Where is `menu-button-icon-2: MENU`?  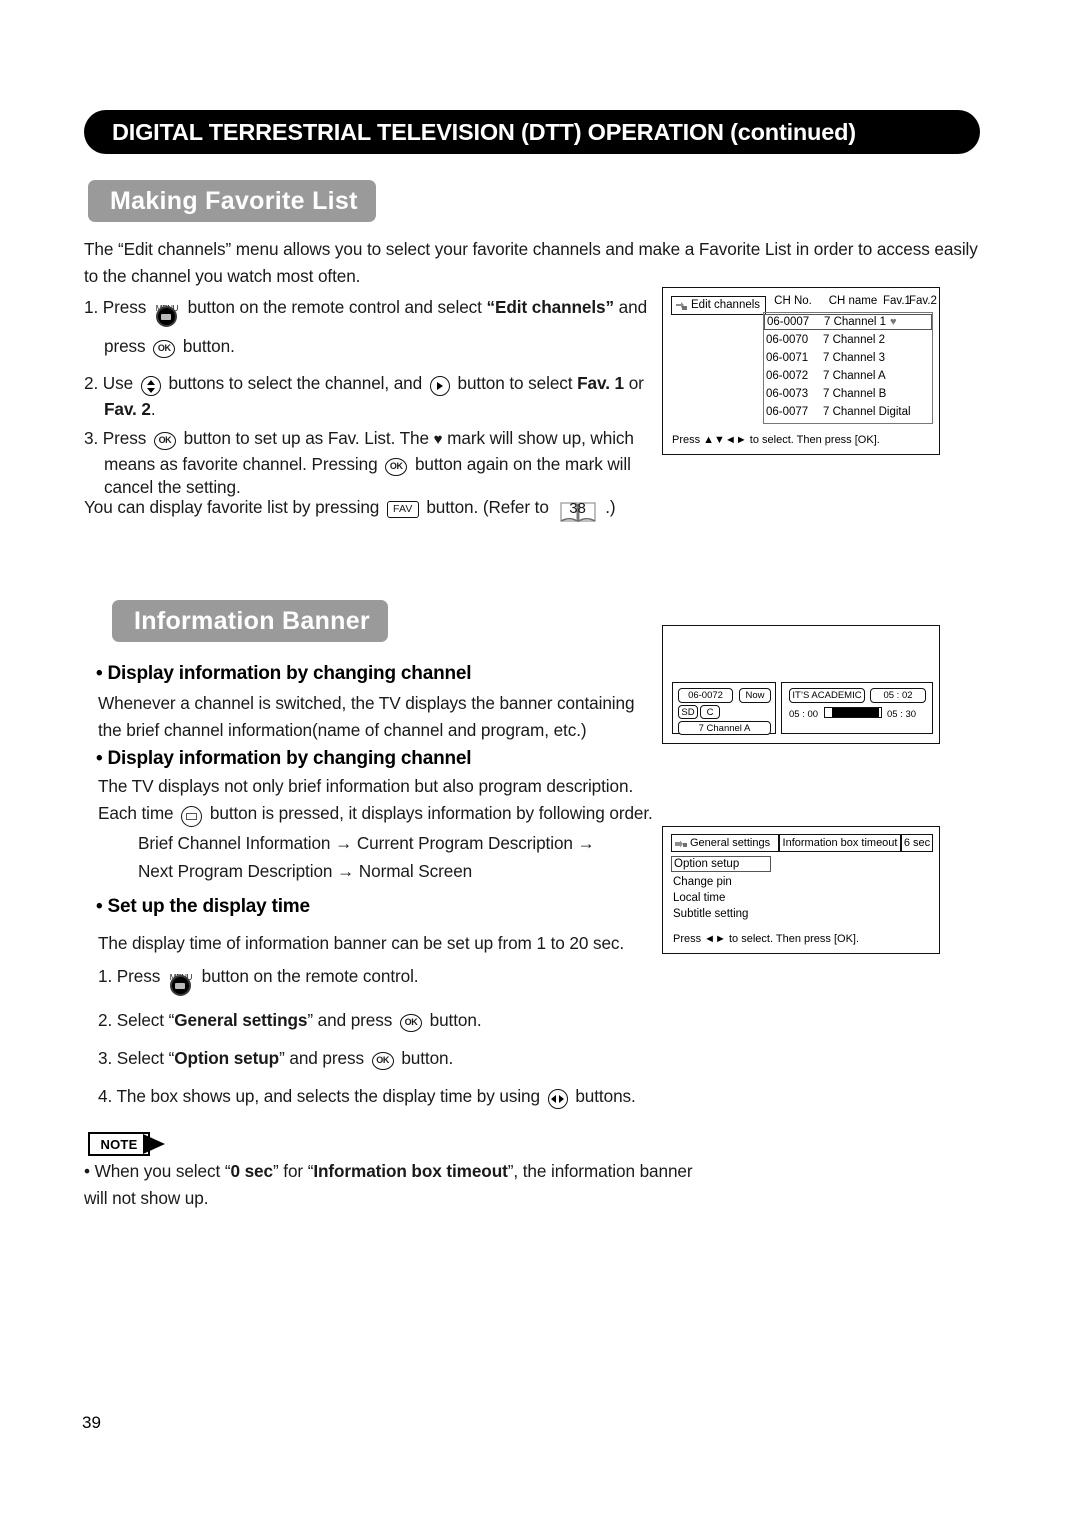 menu-button-icon-2: MENU is located at coordinates (181, 981).